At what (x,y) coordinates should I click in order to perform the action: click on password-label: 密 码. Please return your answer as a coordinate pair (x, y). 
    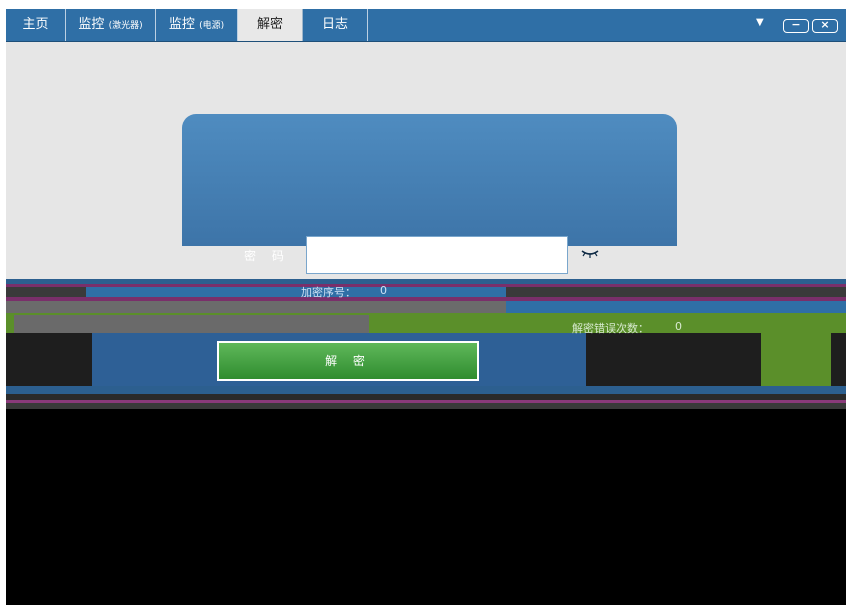
    Looking at the image, I should click on (267, 256).